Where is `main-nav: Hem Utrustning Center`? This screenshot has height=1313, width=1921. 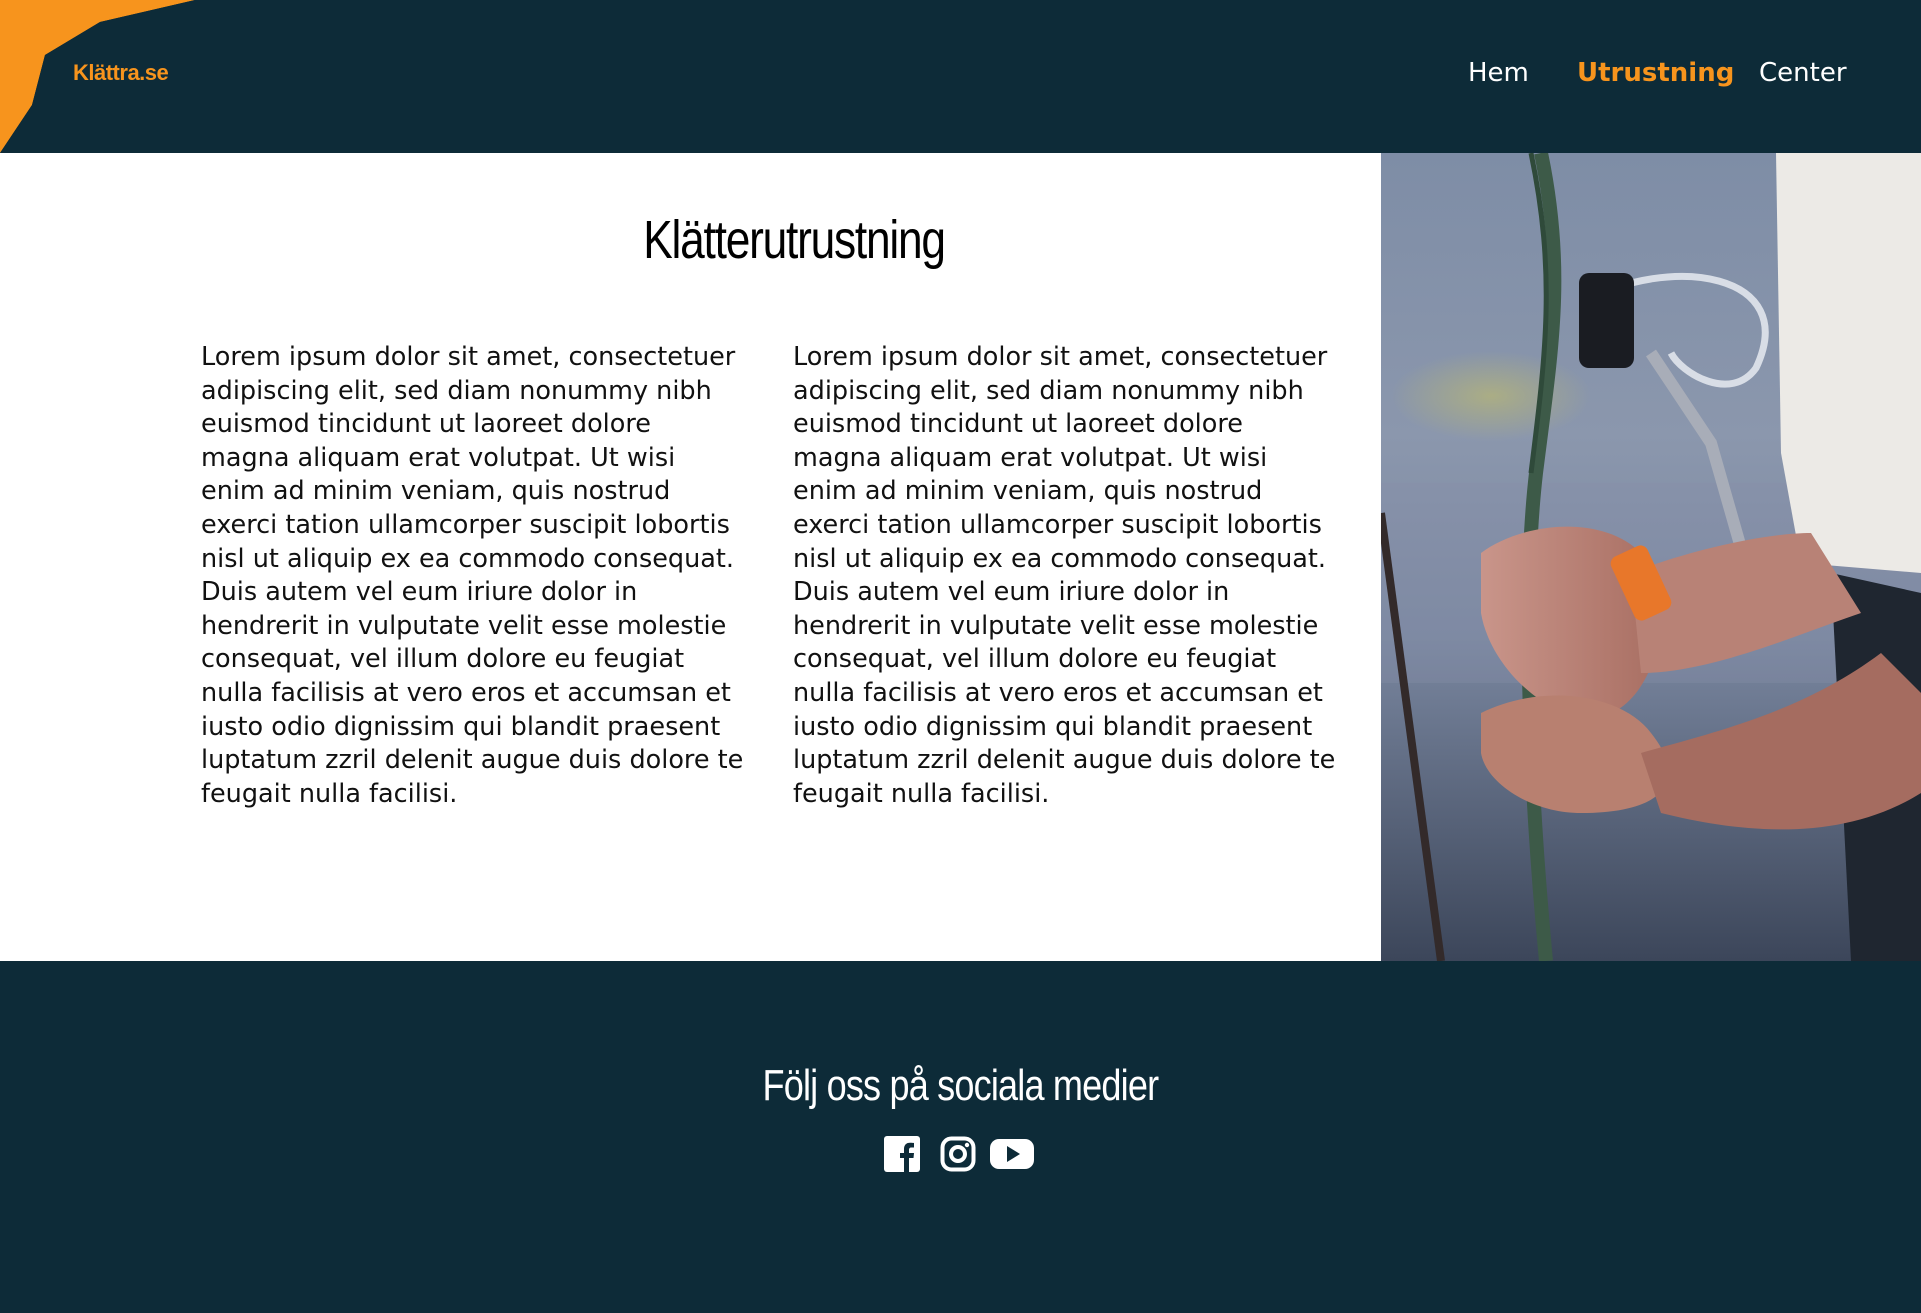 main-nav: Hem Utrustning Center is located at coordinates (960, 78).